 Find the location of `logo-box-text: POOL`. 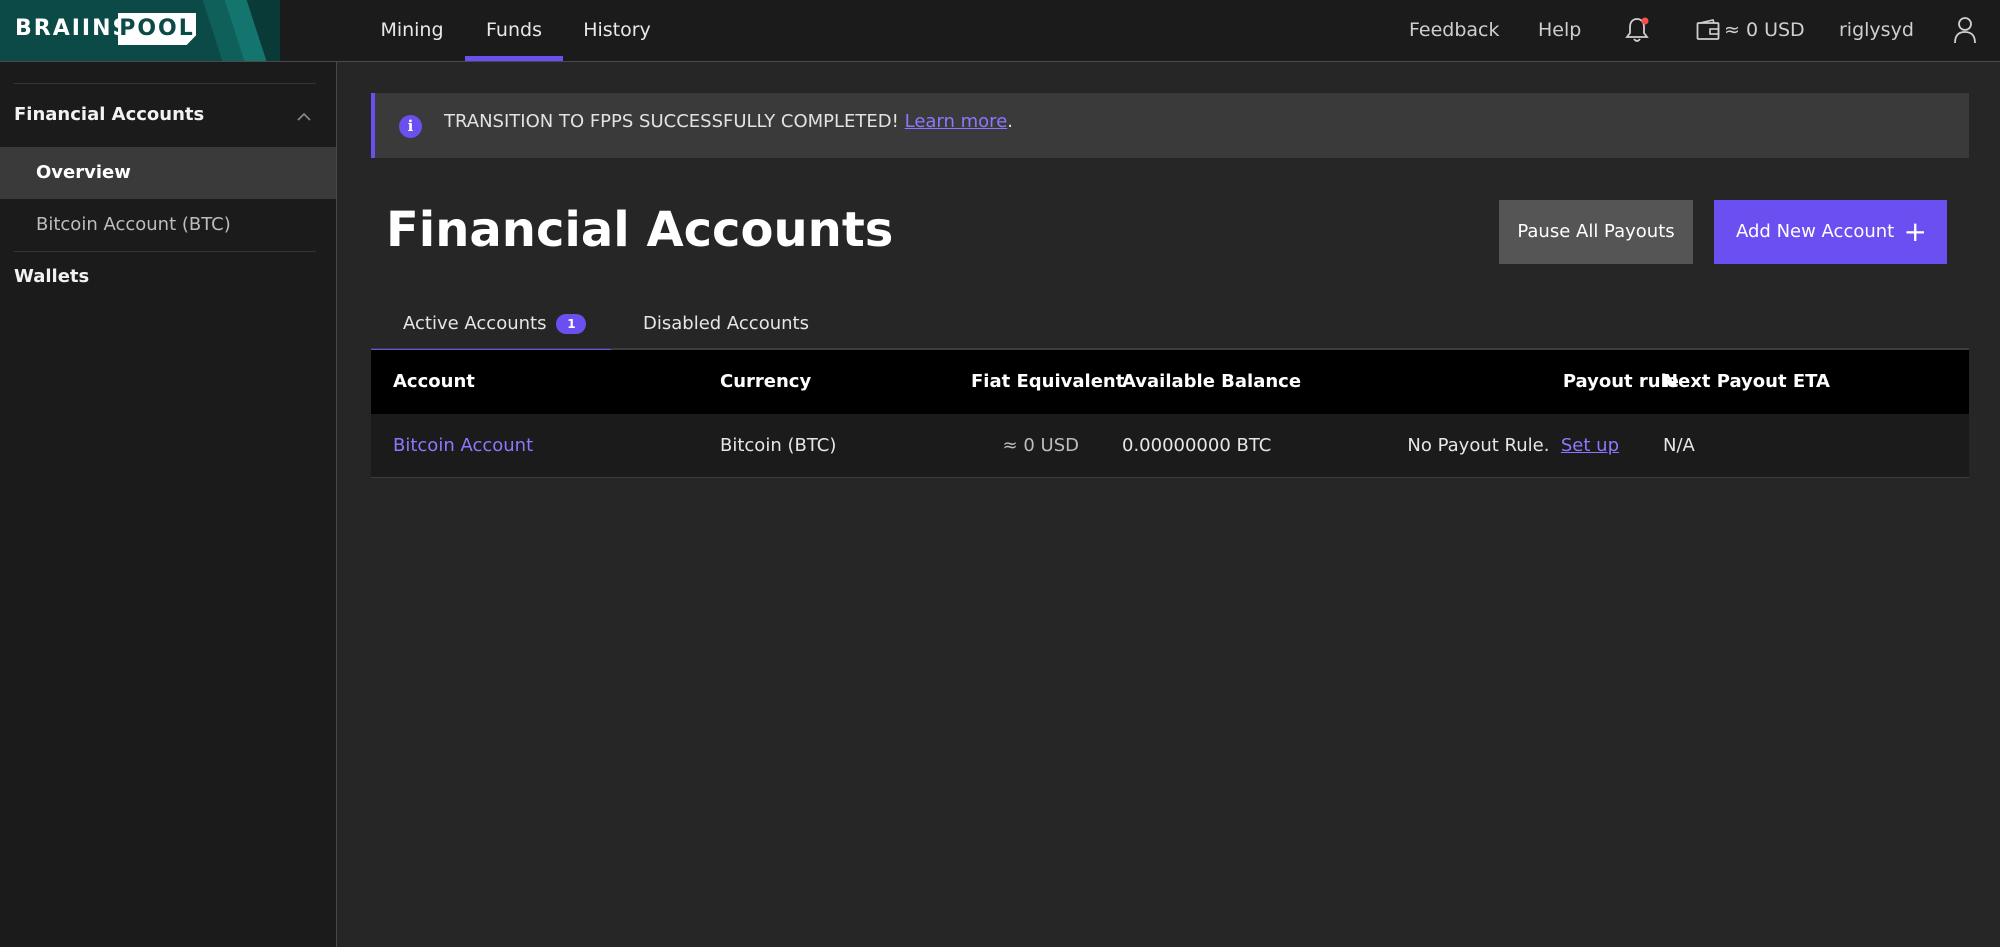

logo-box-text: POOL is located at coordinates (157, 29).